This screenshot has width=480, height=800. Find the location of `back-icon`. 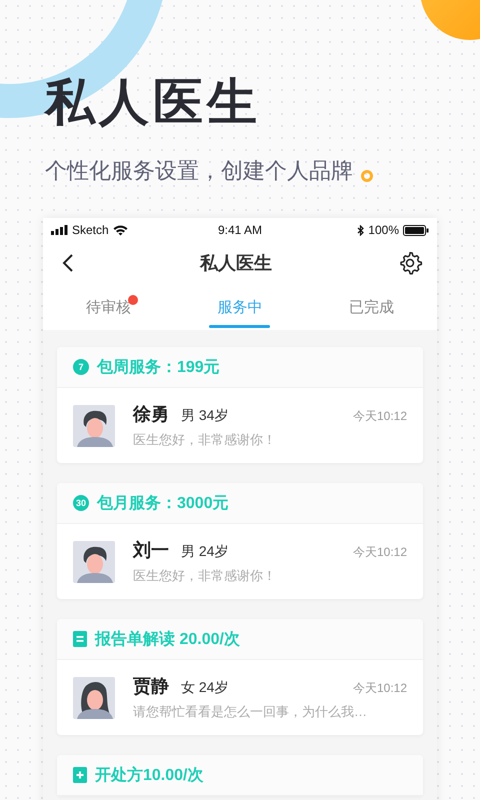

back-icon is located at coordinates (68, 263).